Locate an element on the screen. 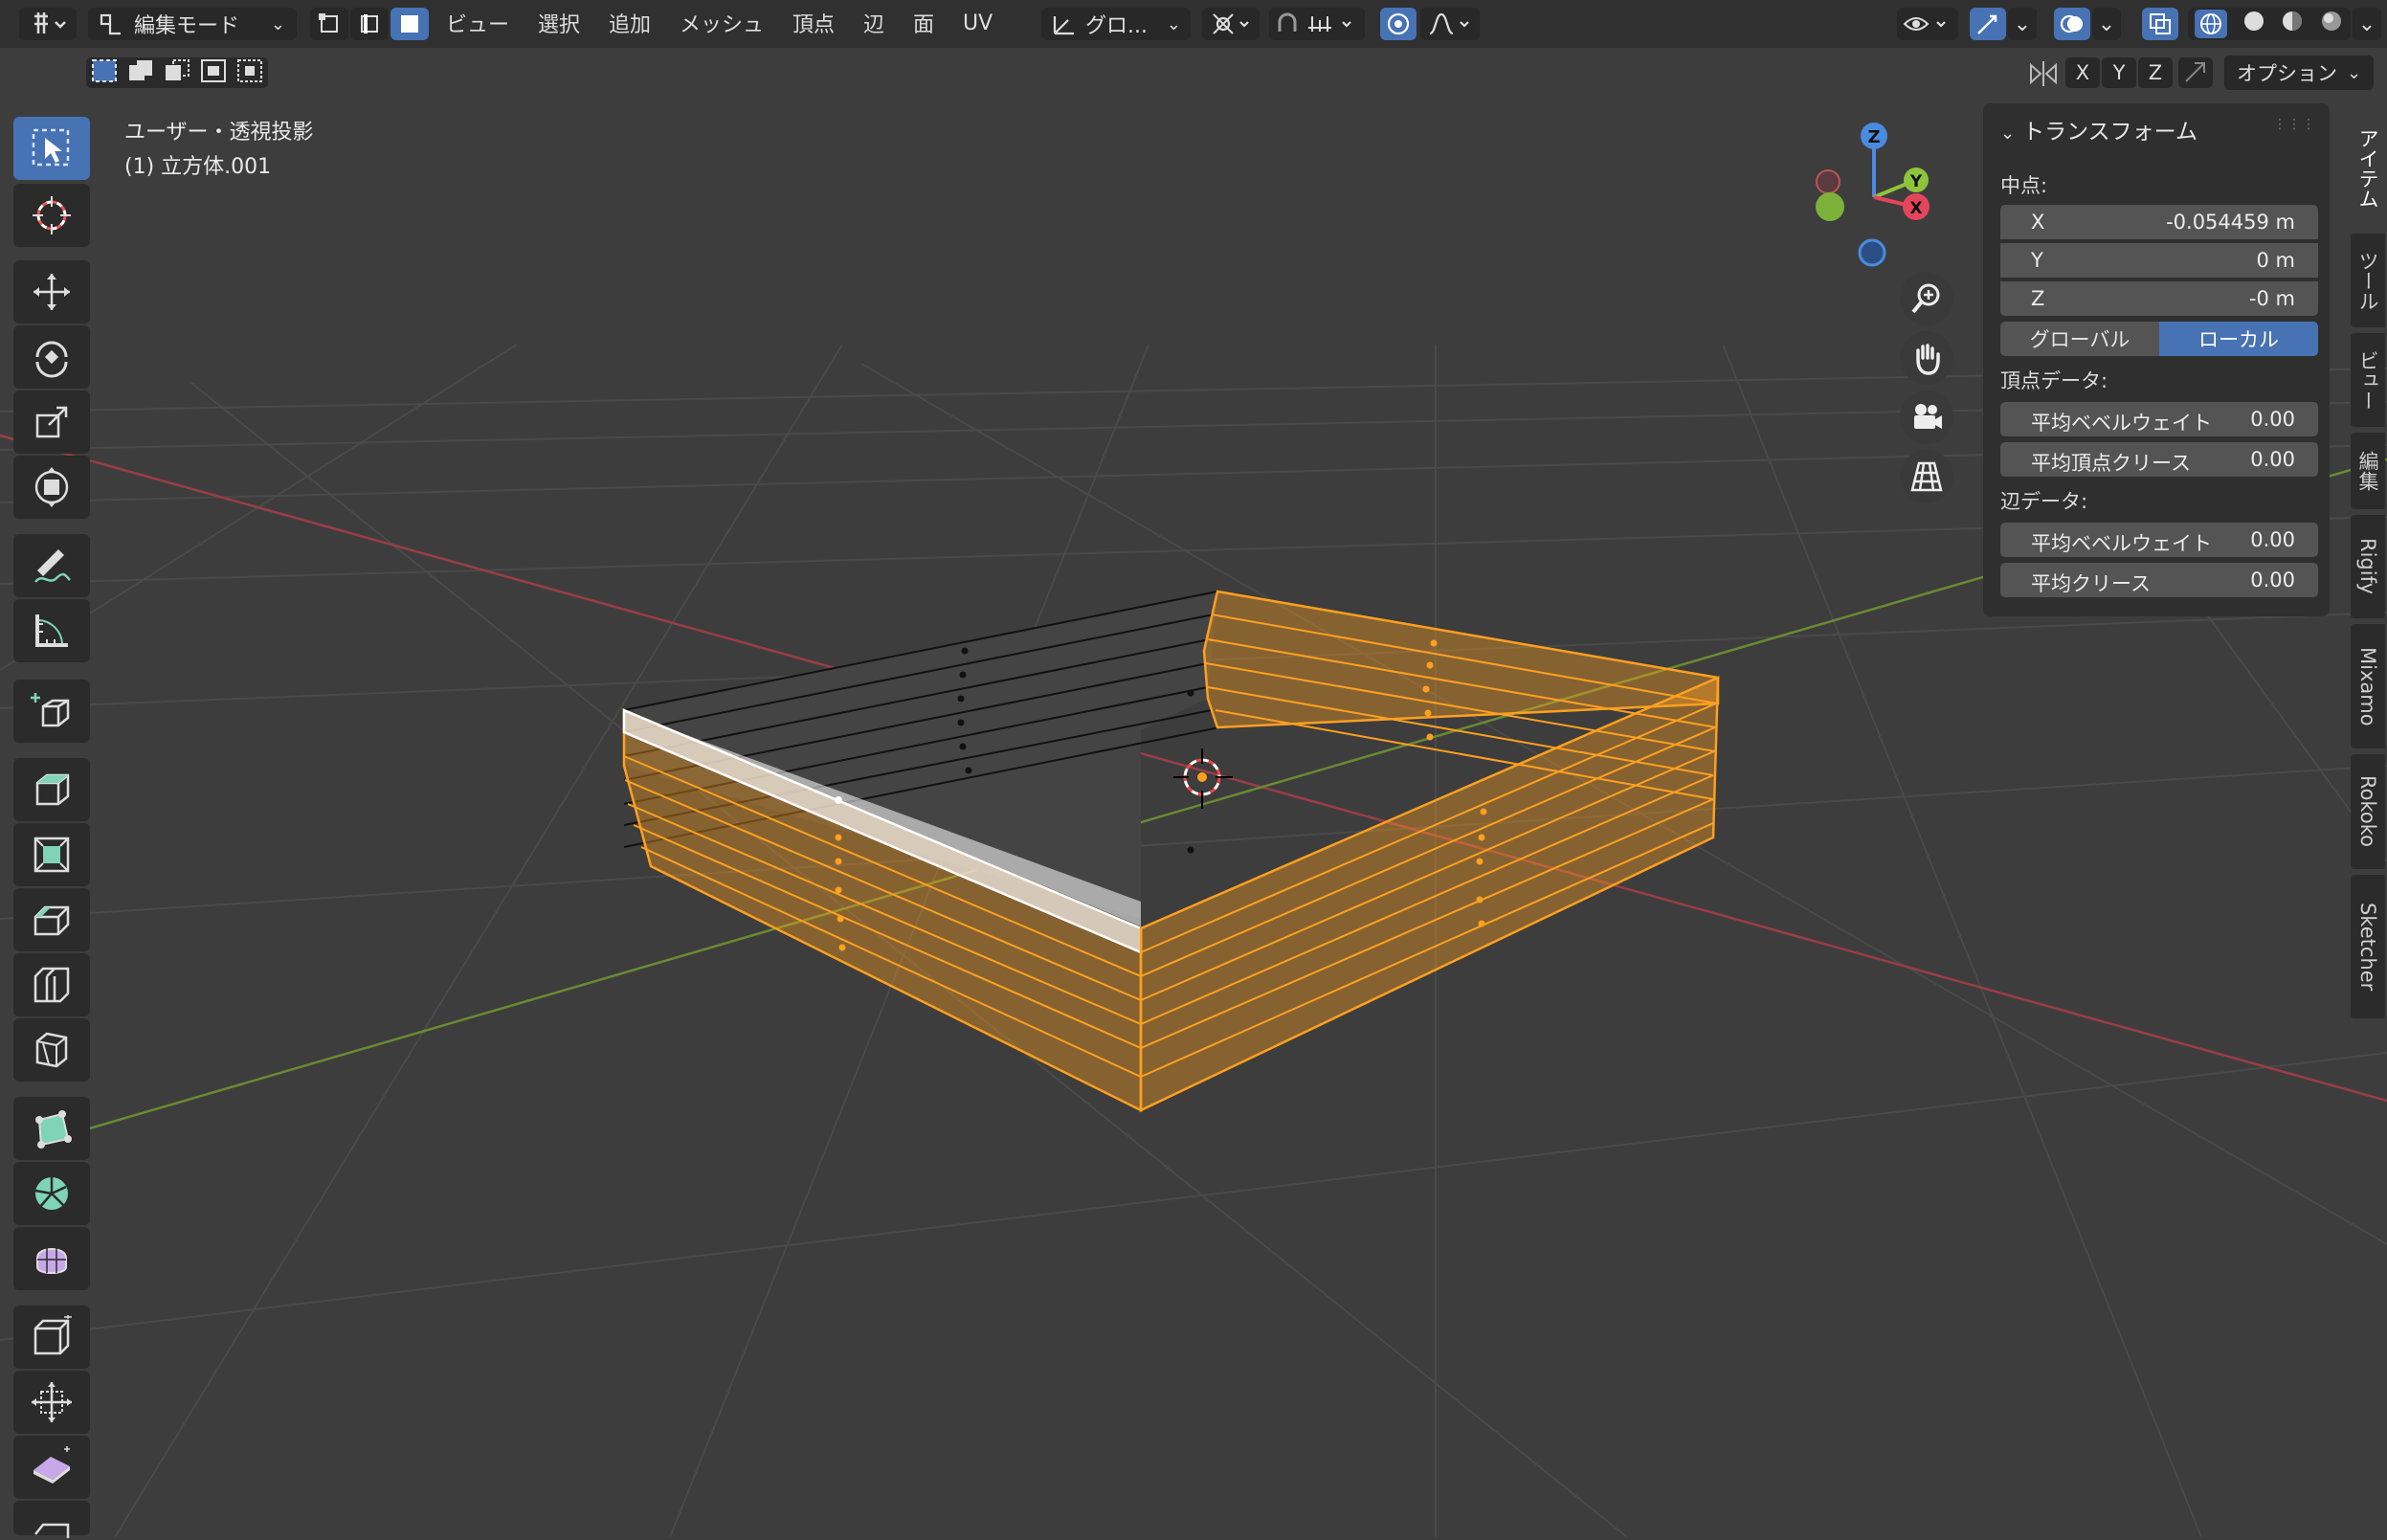 This screenshot has width=2387, height=1540. shading-dropdown: ⌄ is located at coordinates (2367, 24).